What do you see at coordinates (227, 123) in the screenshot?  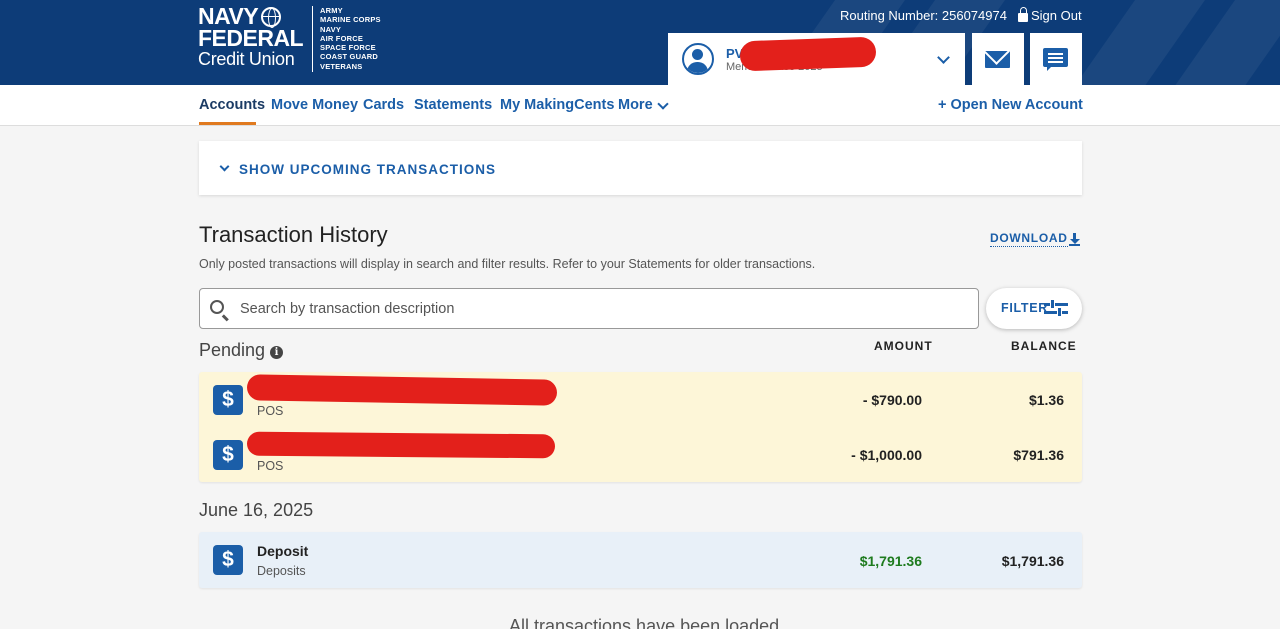 I see `active-tab-indicator` at bounding box center [227, 123].